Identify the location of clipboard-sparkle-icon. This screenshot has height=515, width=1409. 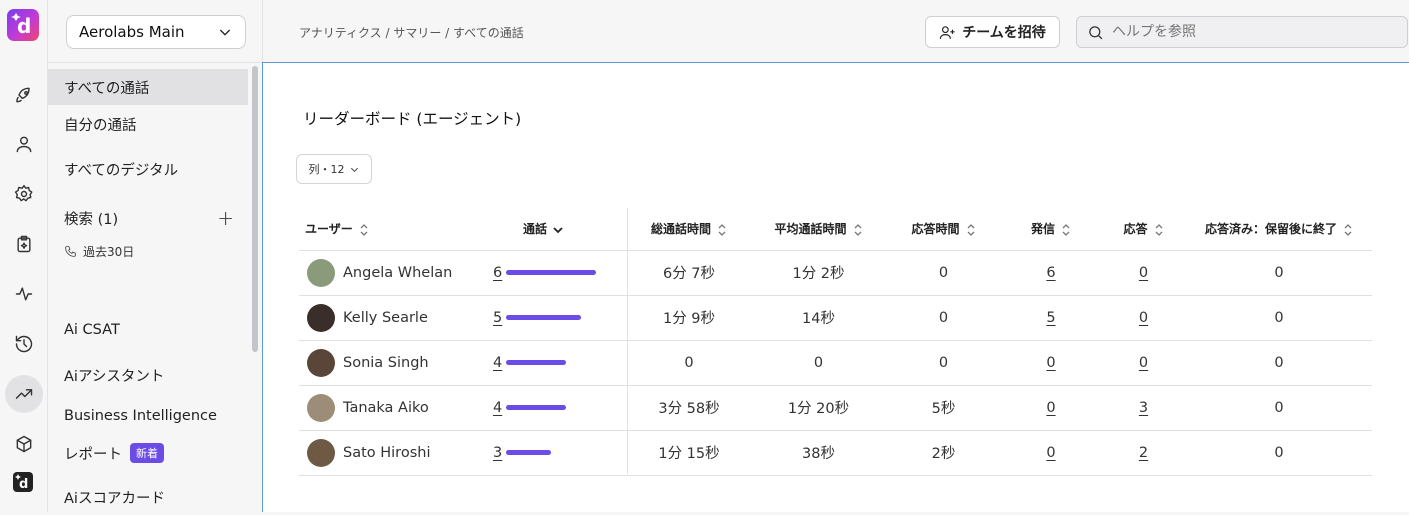
(24, 244).